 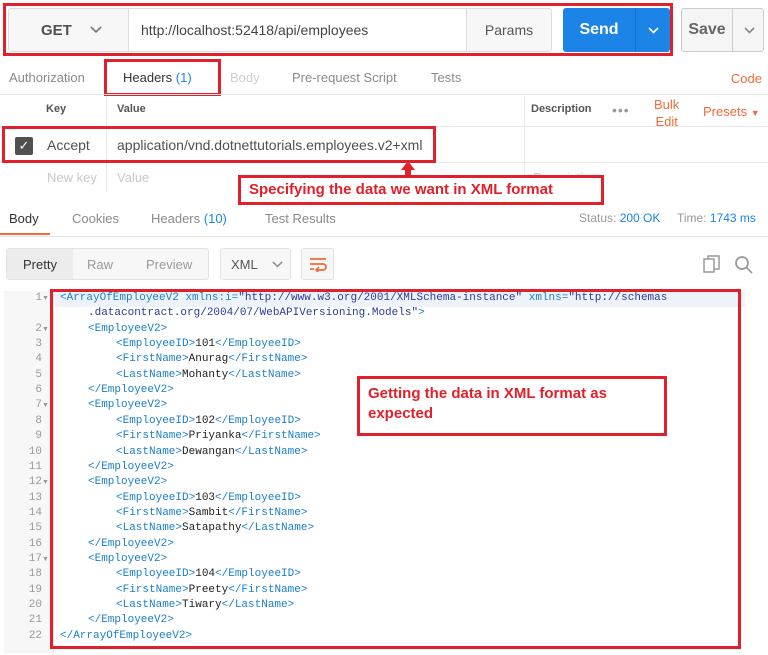 I want to click on line-number: 5, so click(x=38, y=374).